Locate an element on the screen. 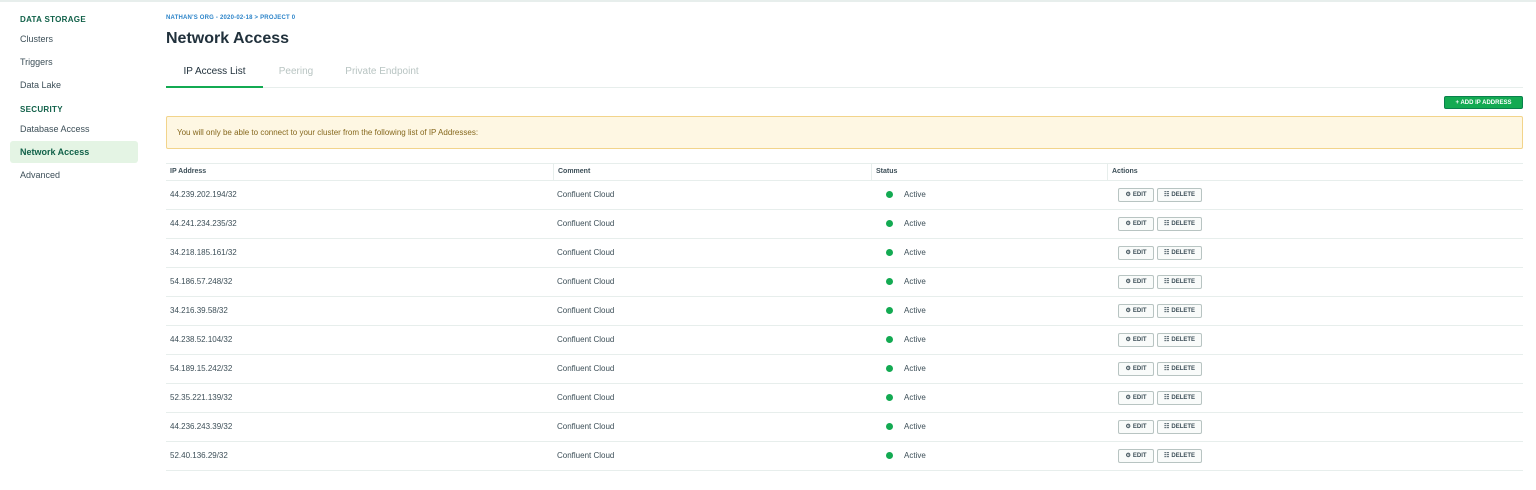  tab-peering: Peering is located at coordinates (296, 76).